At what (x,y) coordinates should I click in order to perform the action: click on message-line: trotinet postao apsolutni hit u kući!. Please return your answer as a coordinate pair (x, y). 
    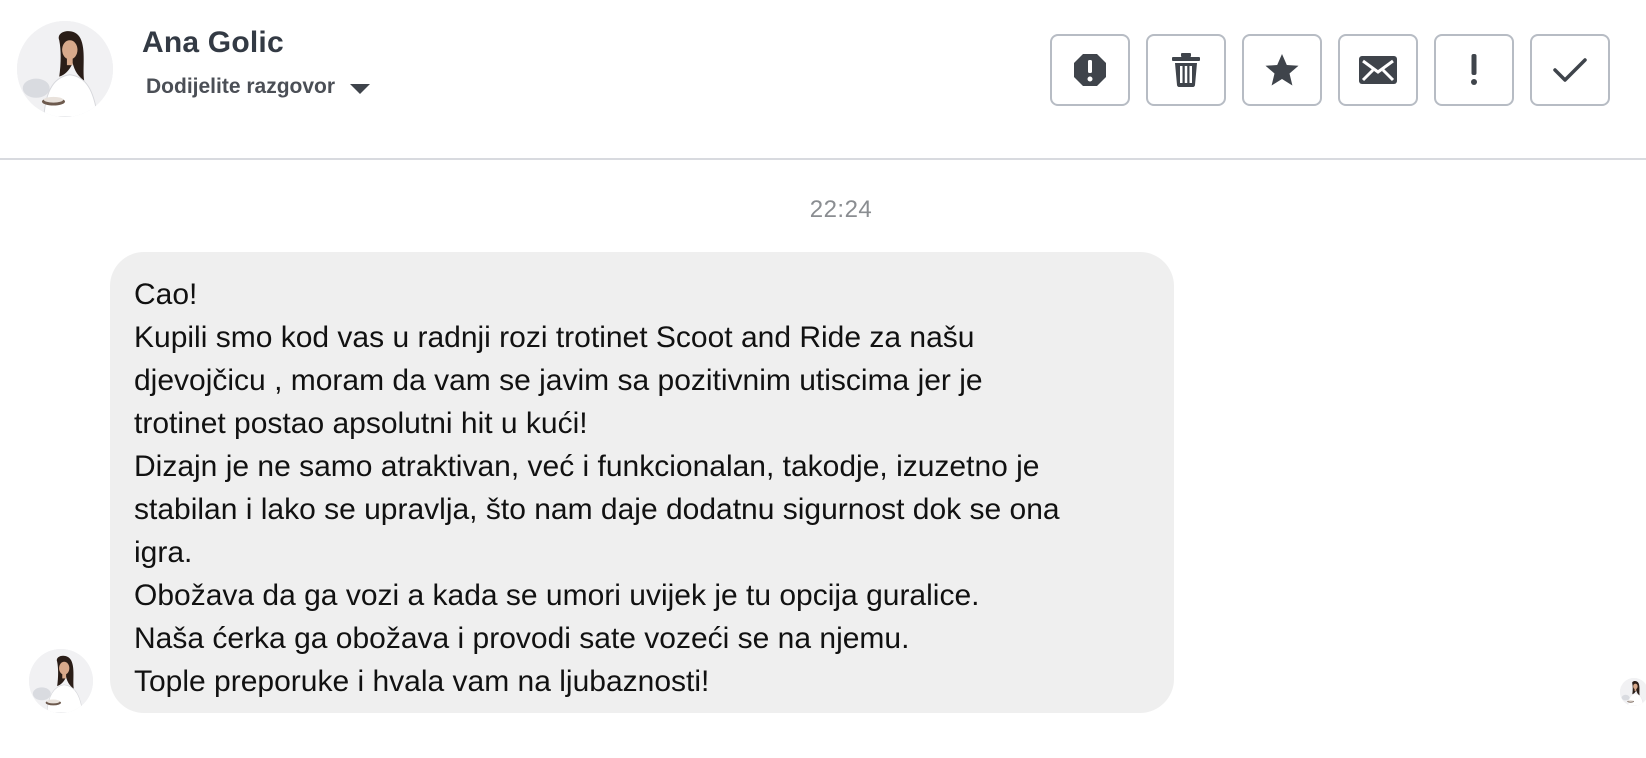
    Looking at the image, I should click on (361, 423).